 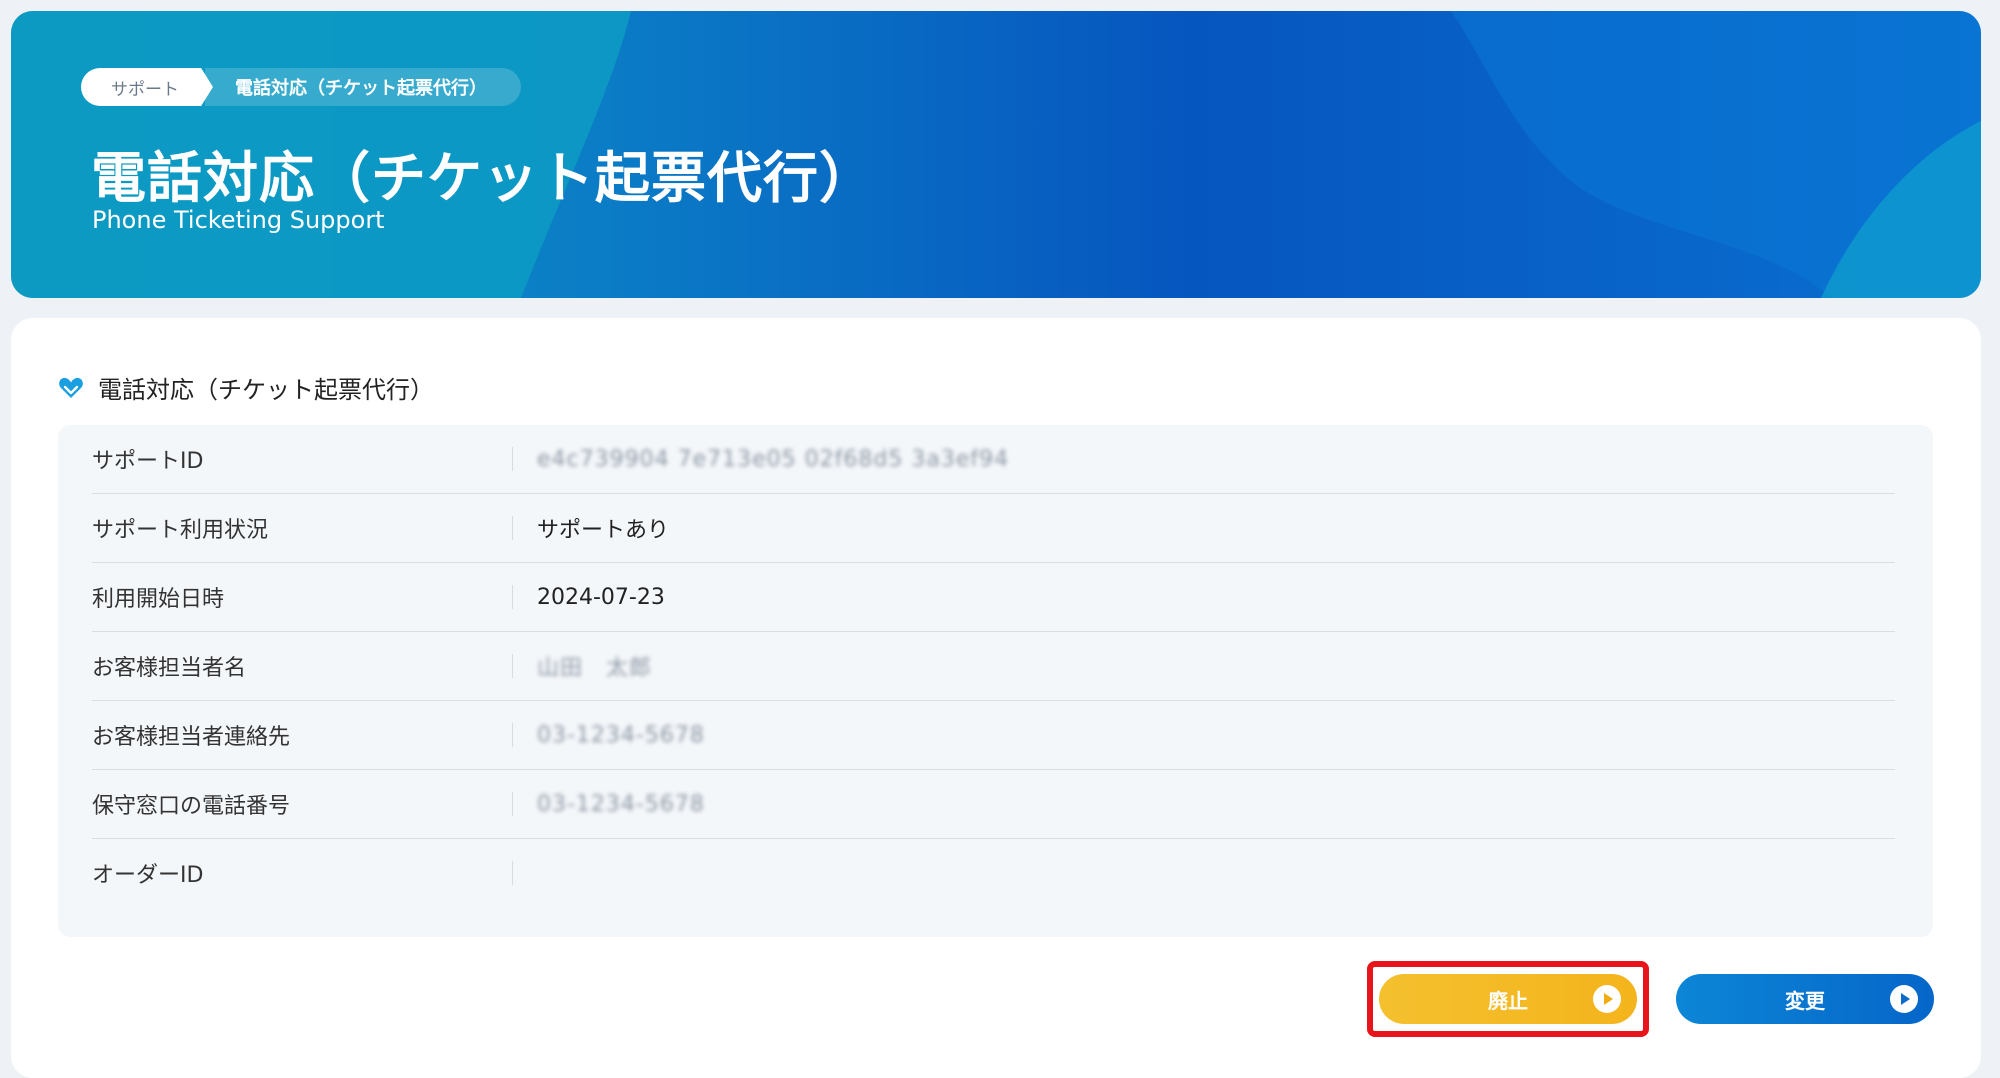 I want to click on change-button: 変更, so click(x=1805, y=999).